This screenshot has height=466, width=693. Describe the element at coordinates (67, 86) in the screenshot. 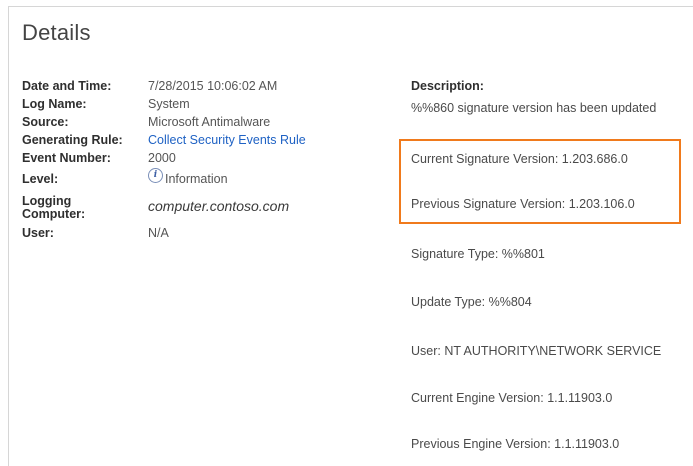

I see `date-time-label: Date and Time:` at that location.